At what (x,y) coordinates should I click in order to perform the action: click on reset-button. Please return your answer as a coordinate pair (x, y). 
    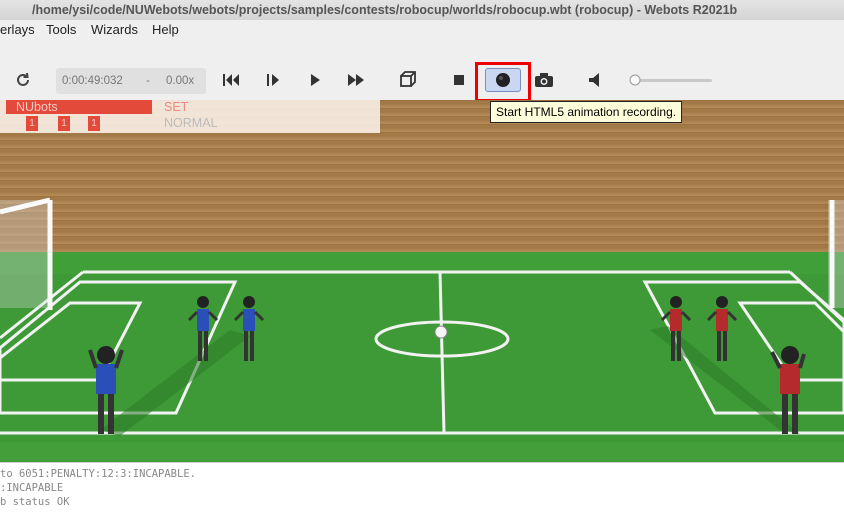
    Looking at the image, I should click on (231, 80).